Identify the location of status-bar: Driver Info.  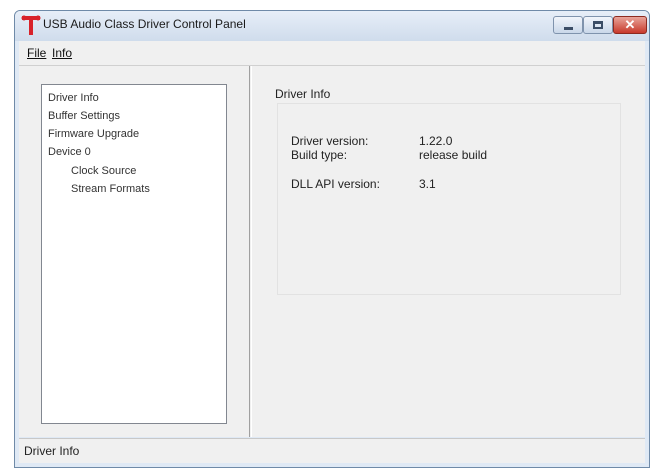
(332, 450).